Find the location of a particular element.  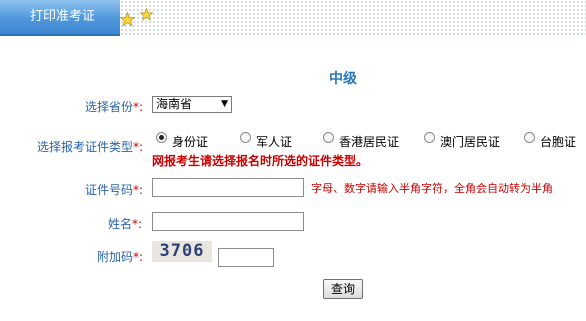

id-type-label-text: 选择报考证件类型 is located at coordinates (85, 147).